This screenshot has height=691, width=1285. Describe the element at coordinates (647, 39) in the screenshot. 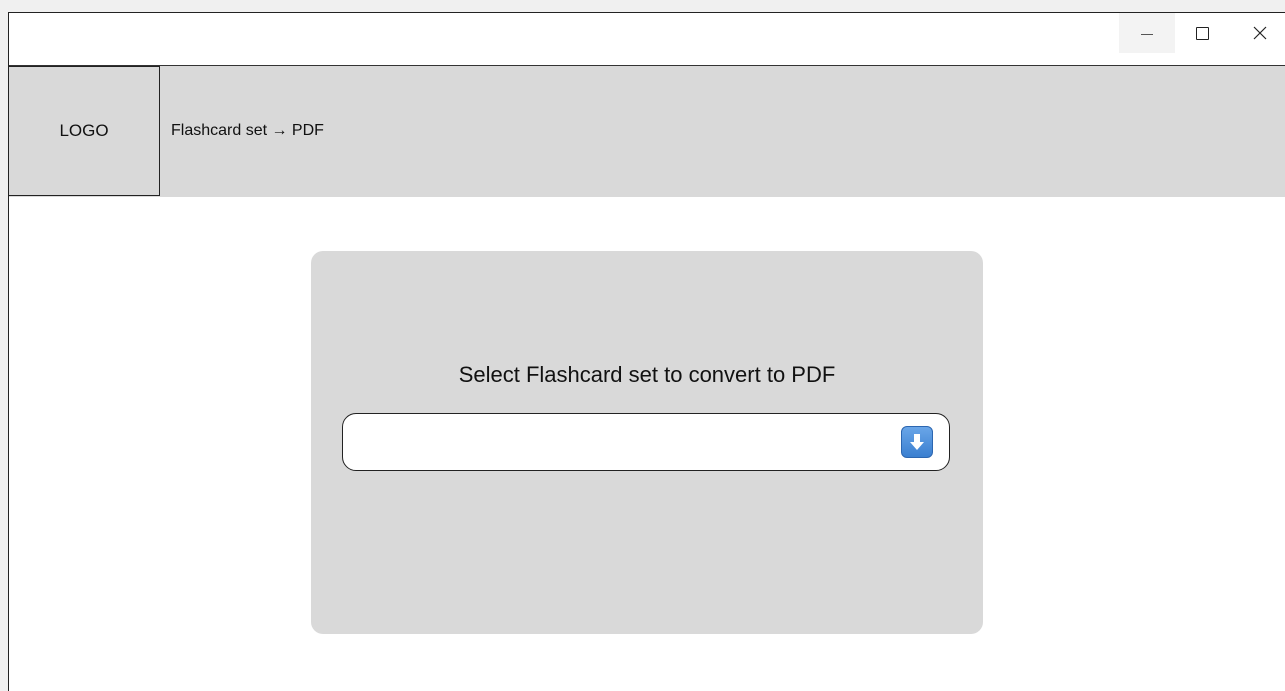

I see `title-bar` at that location.